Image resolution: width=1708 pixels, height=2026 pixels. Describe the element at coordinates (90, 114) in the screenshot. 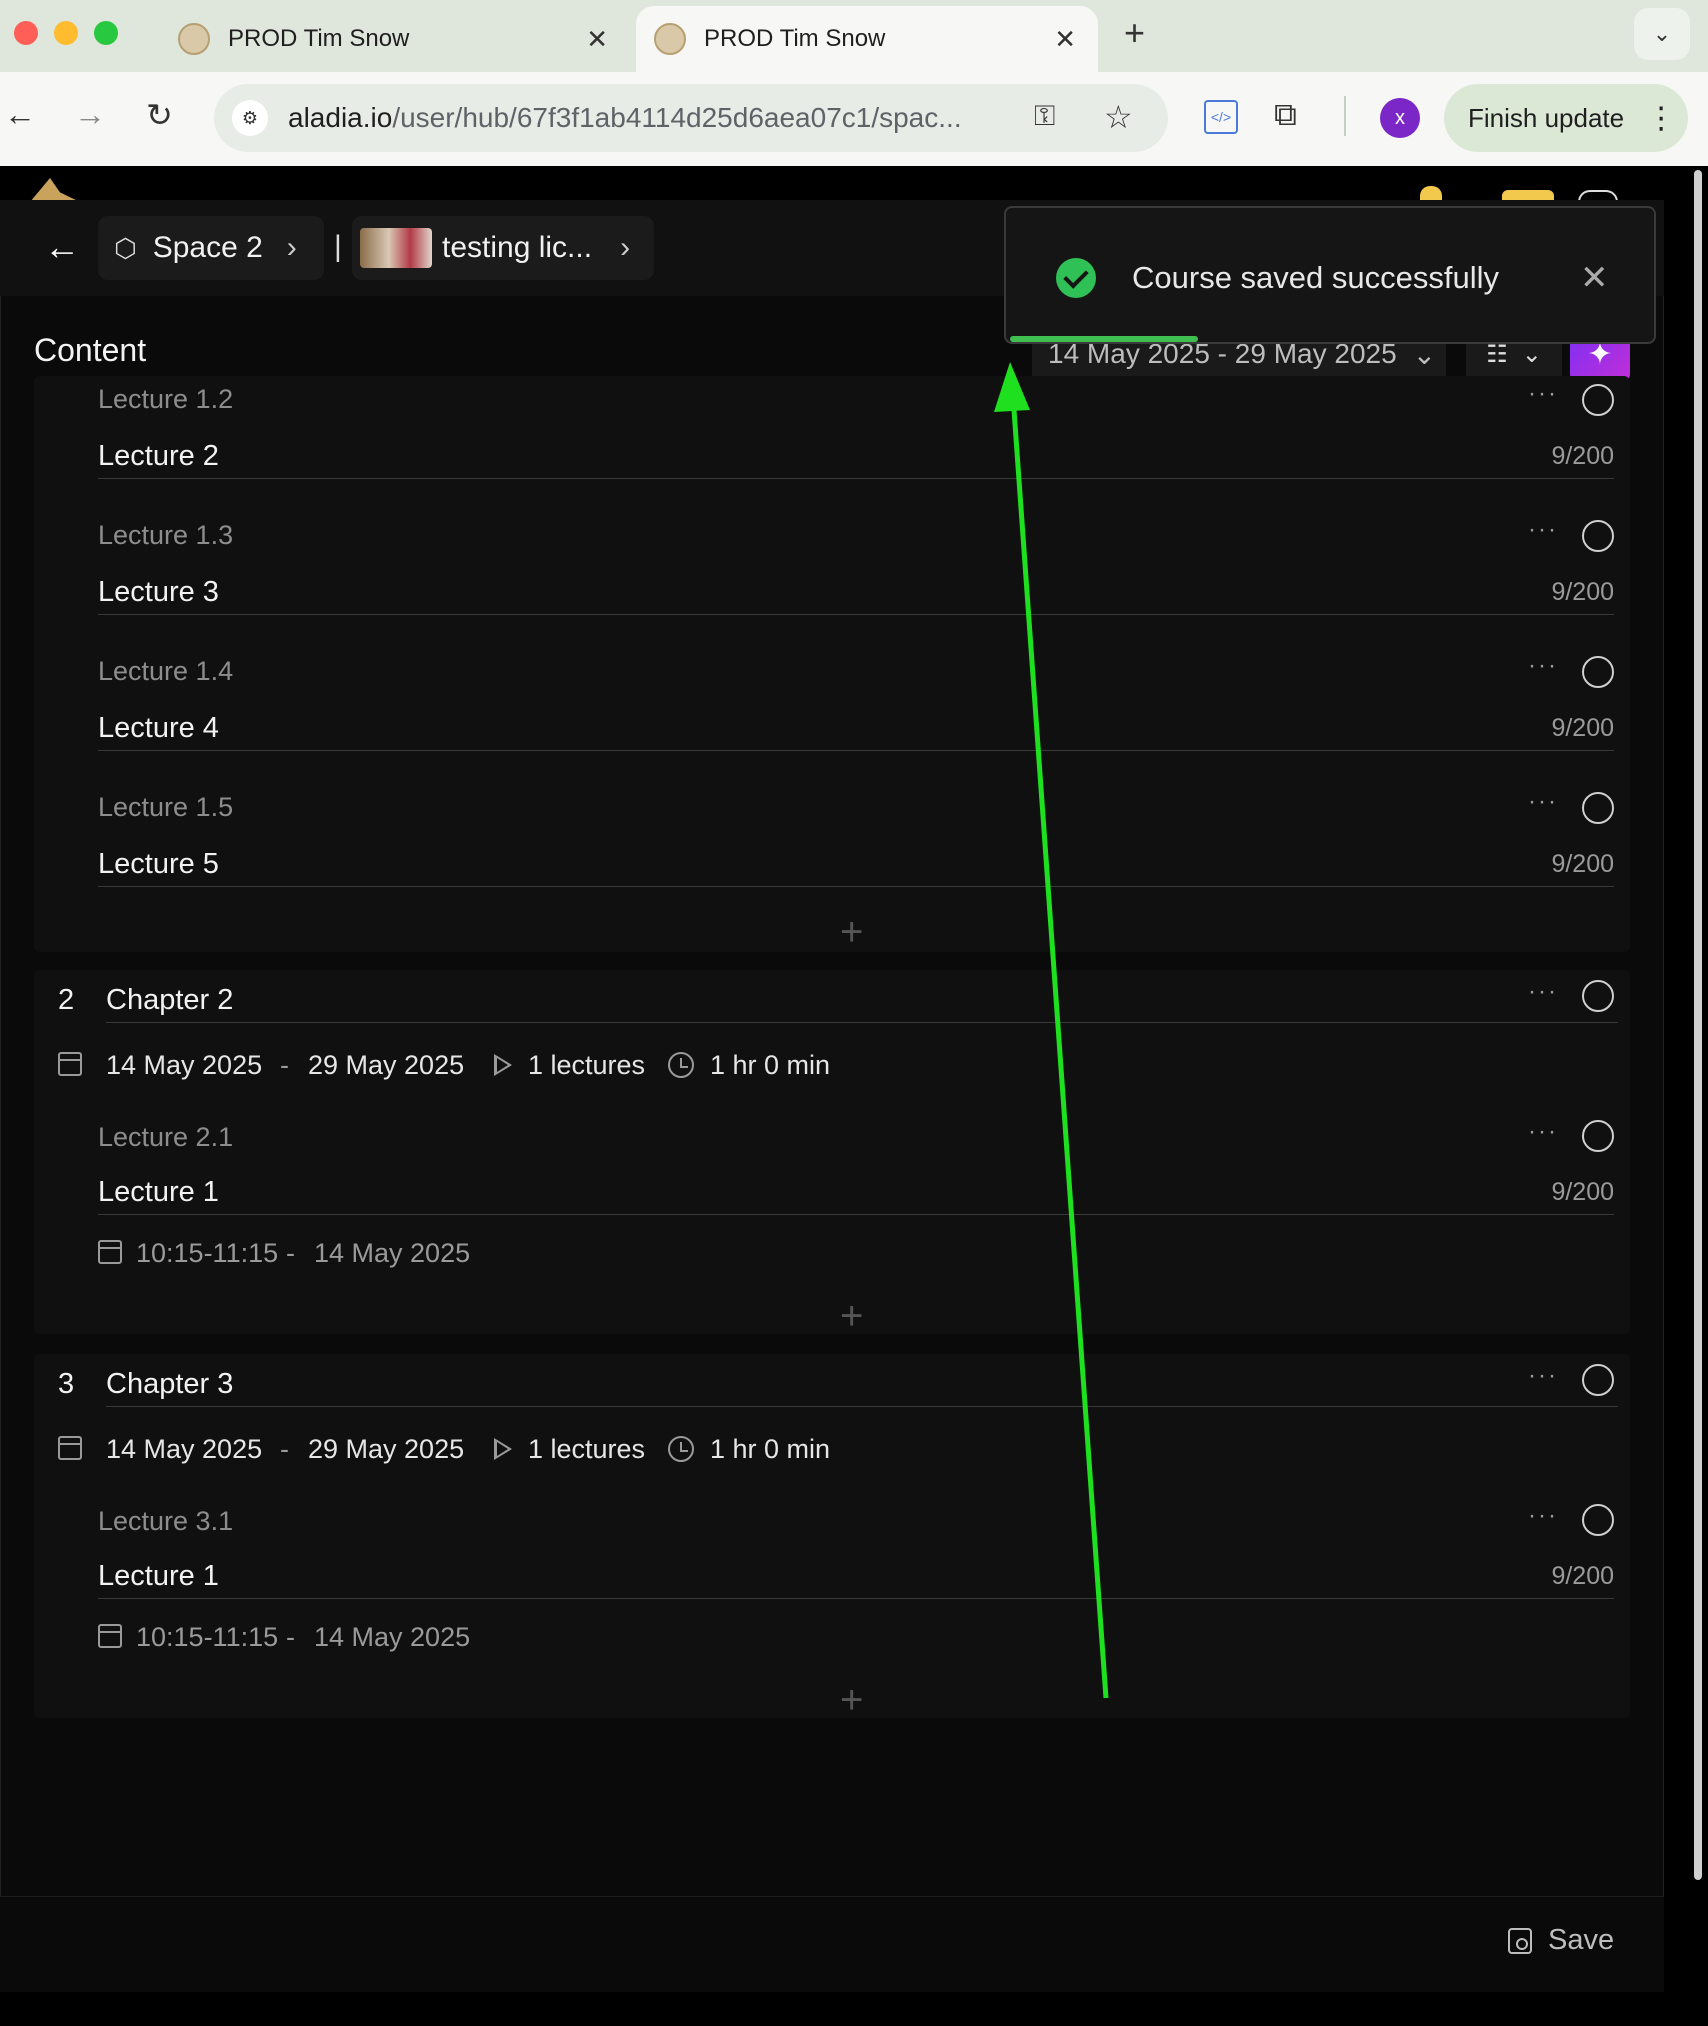

I see `forward-icon: →` at that location.